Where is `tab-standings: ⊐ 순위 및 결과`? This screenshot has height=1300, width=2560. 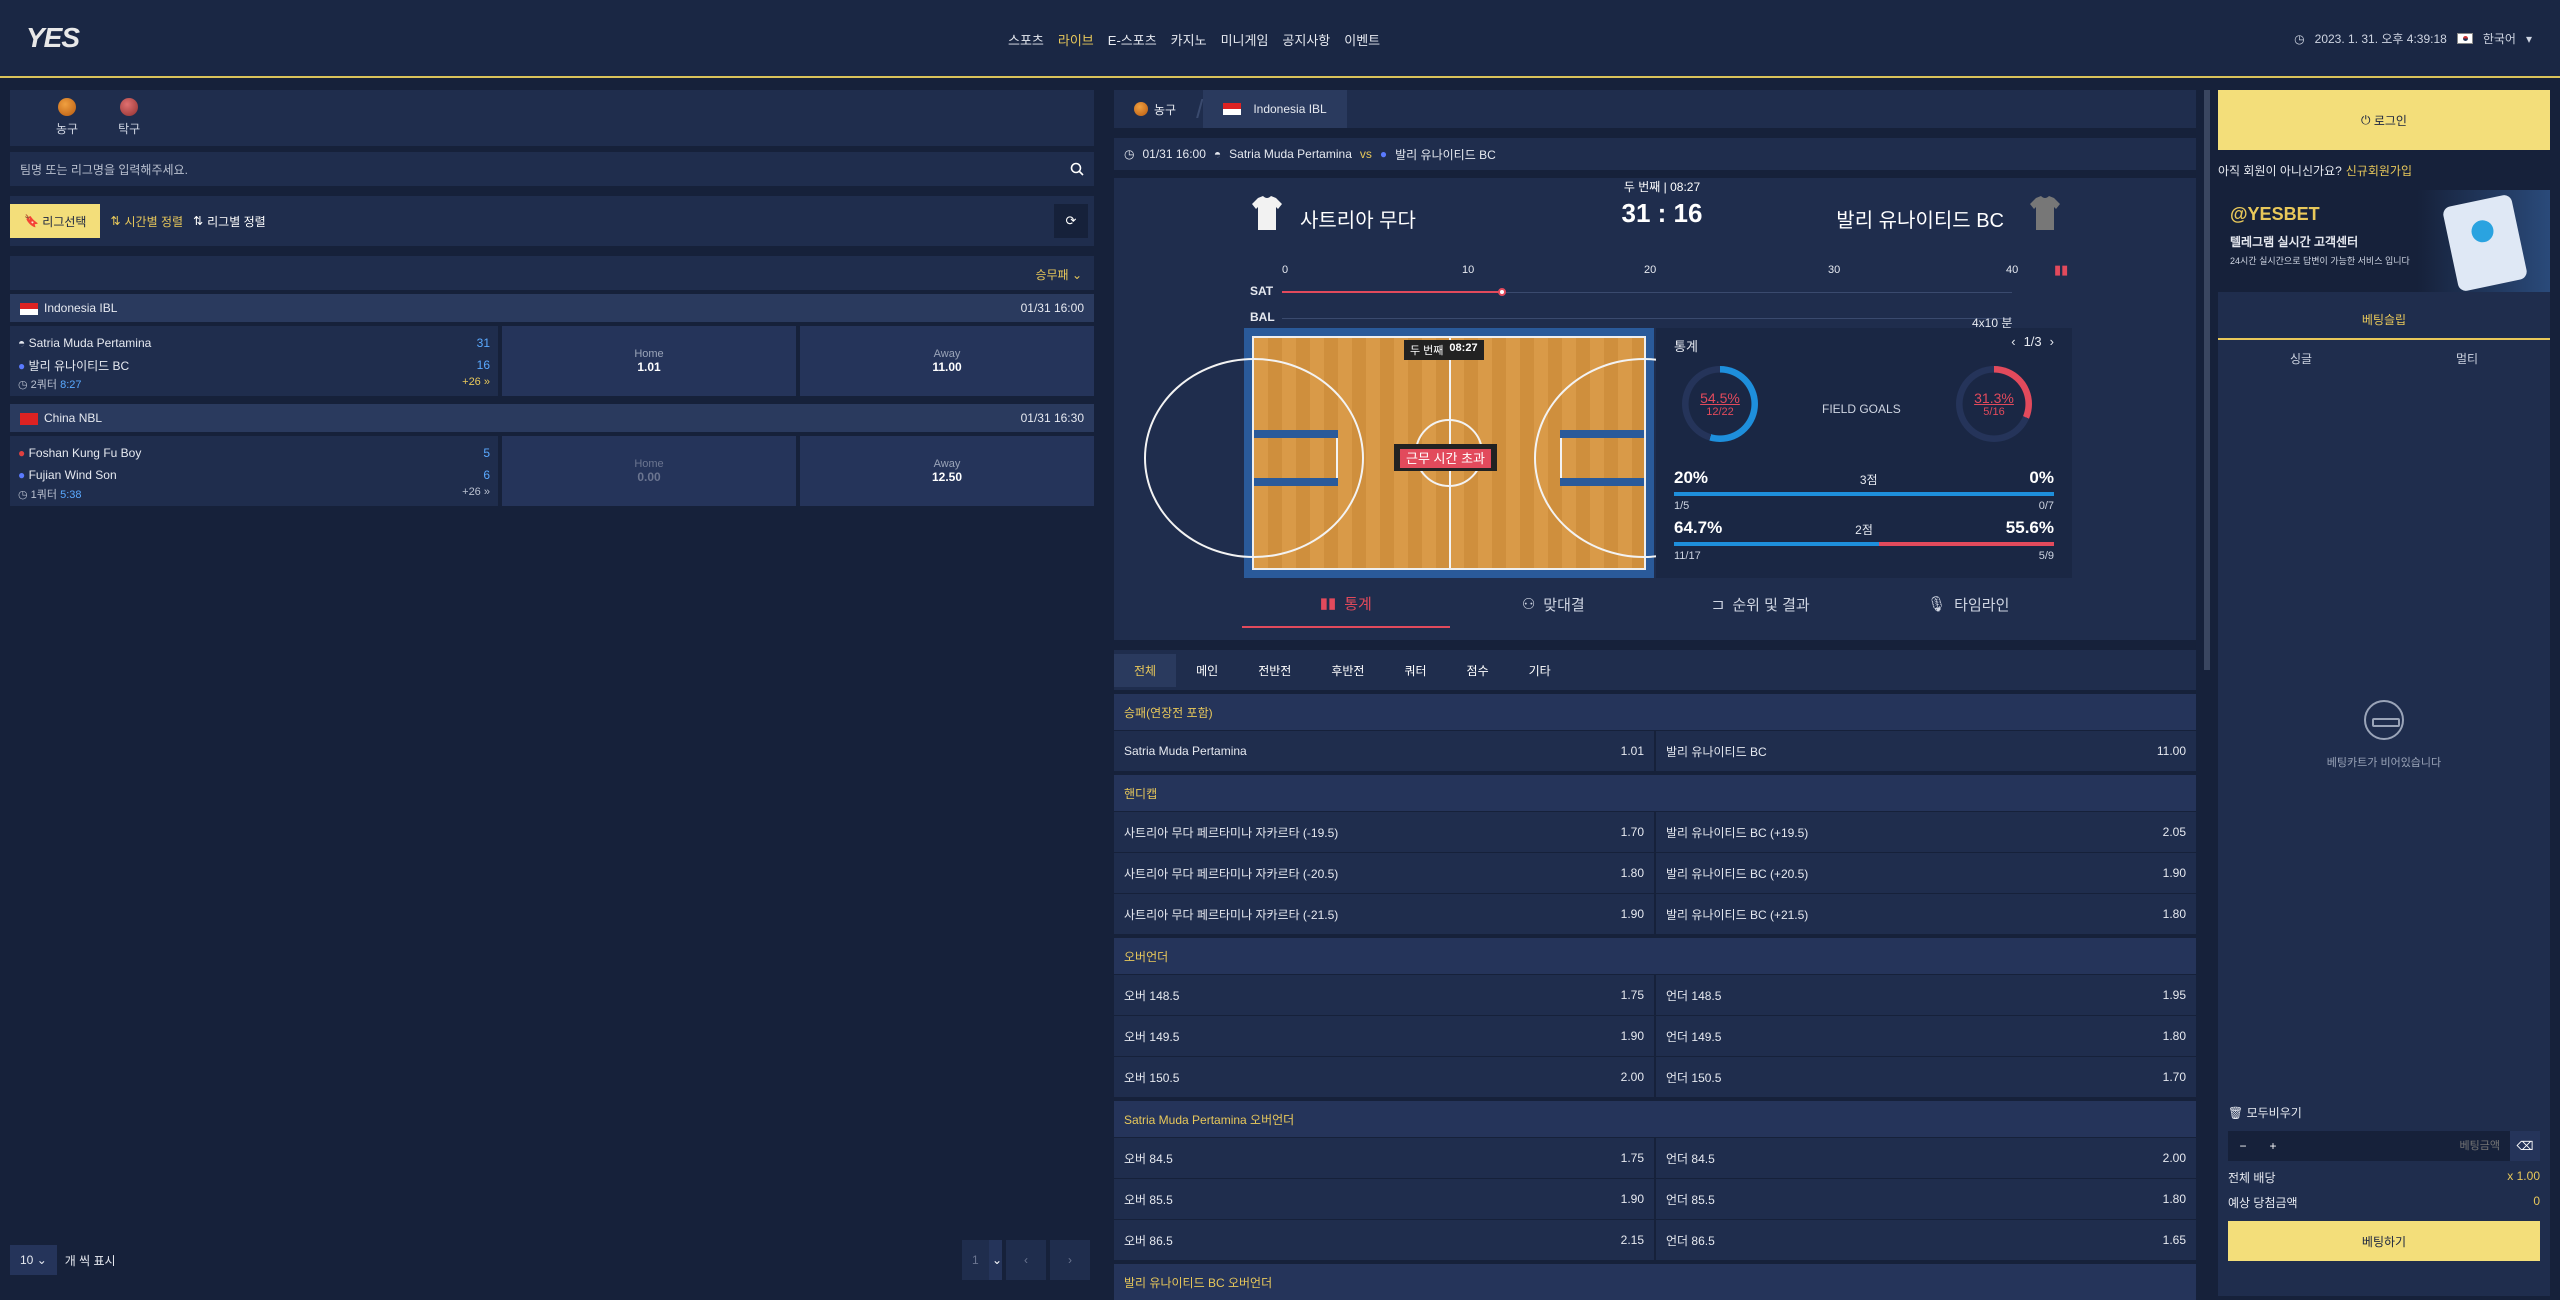
tab-standings: ⊐ 순위 및 결과 is located at coordinates (1761, 604).